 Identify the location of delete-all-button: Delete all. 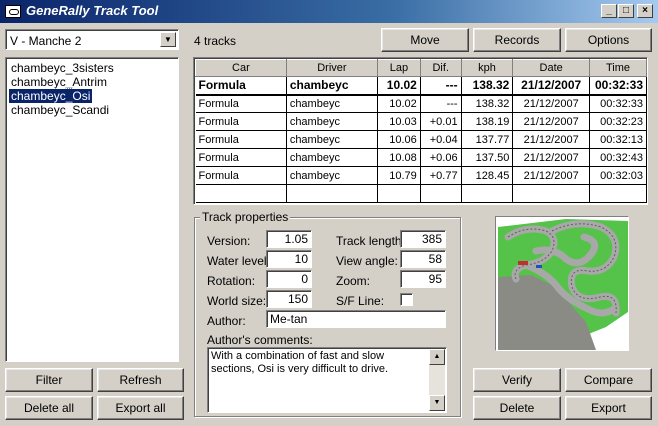
(49, 408).